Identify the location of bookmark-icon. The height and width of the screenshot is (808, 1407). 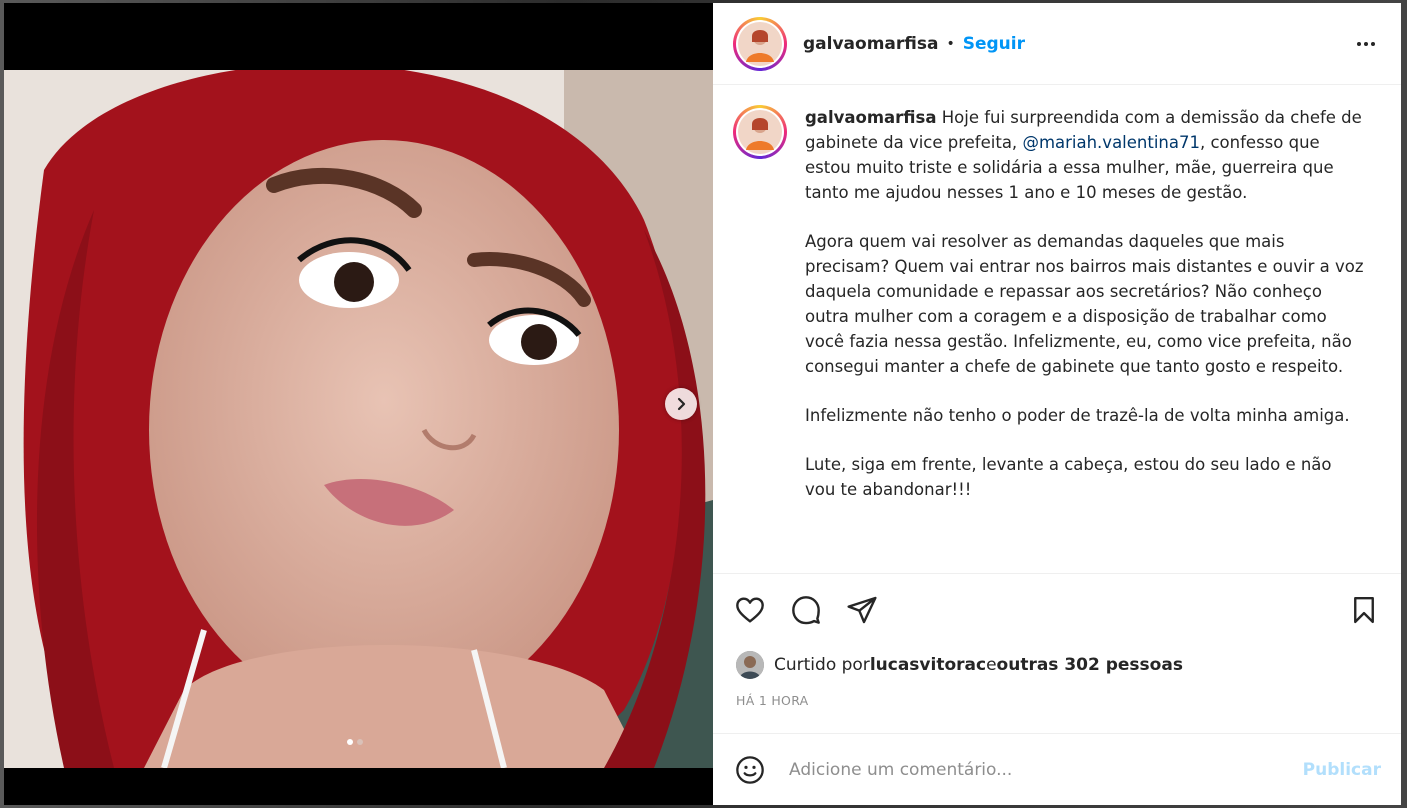
(1364, 609).